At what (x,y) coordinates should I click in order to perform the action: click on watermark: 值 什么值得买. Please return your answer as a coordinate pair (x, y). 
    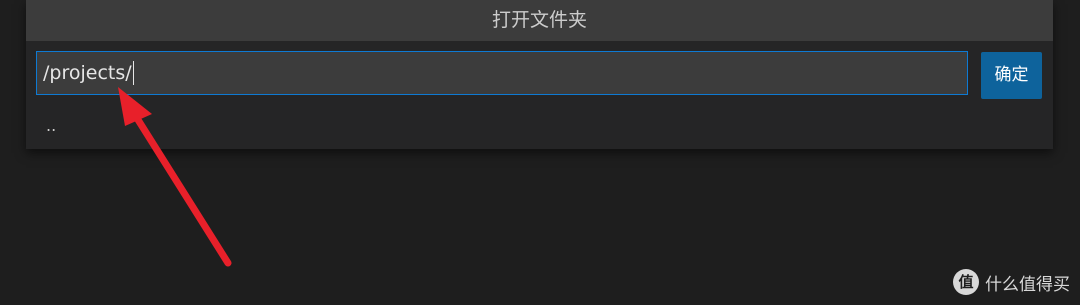
    Looking at the image, I should click on (1011, 282).